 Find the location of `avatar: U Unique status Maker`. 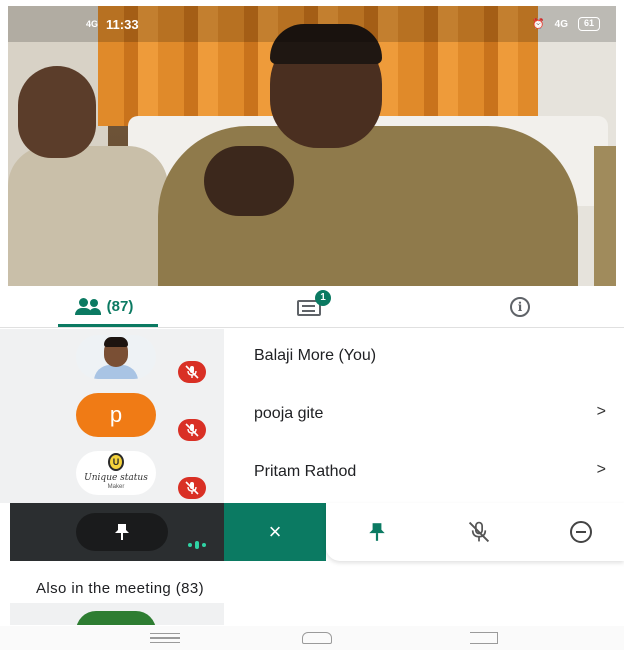

avatar: U Unique status Maker is located at coordinates (116, 473).